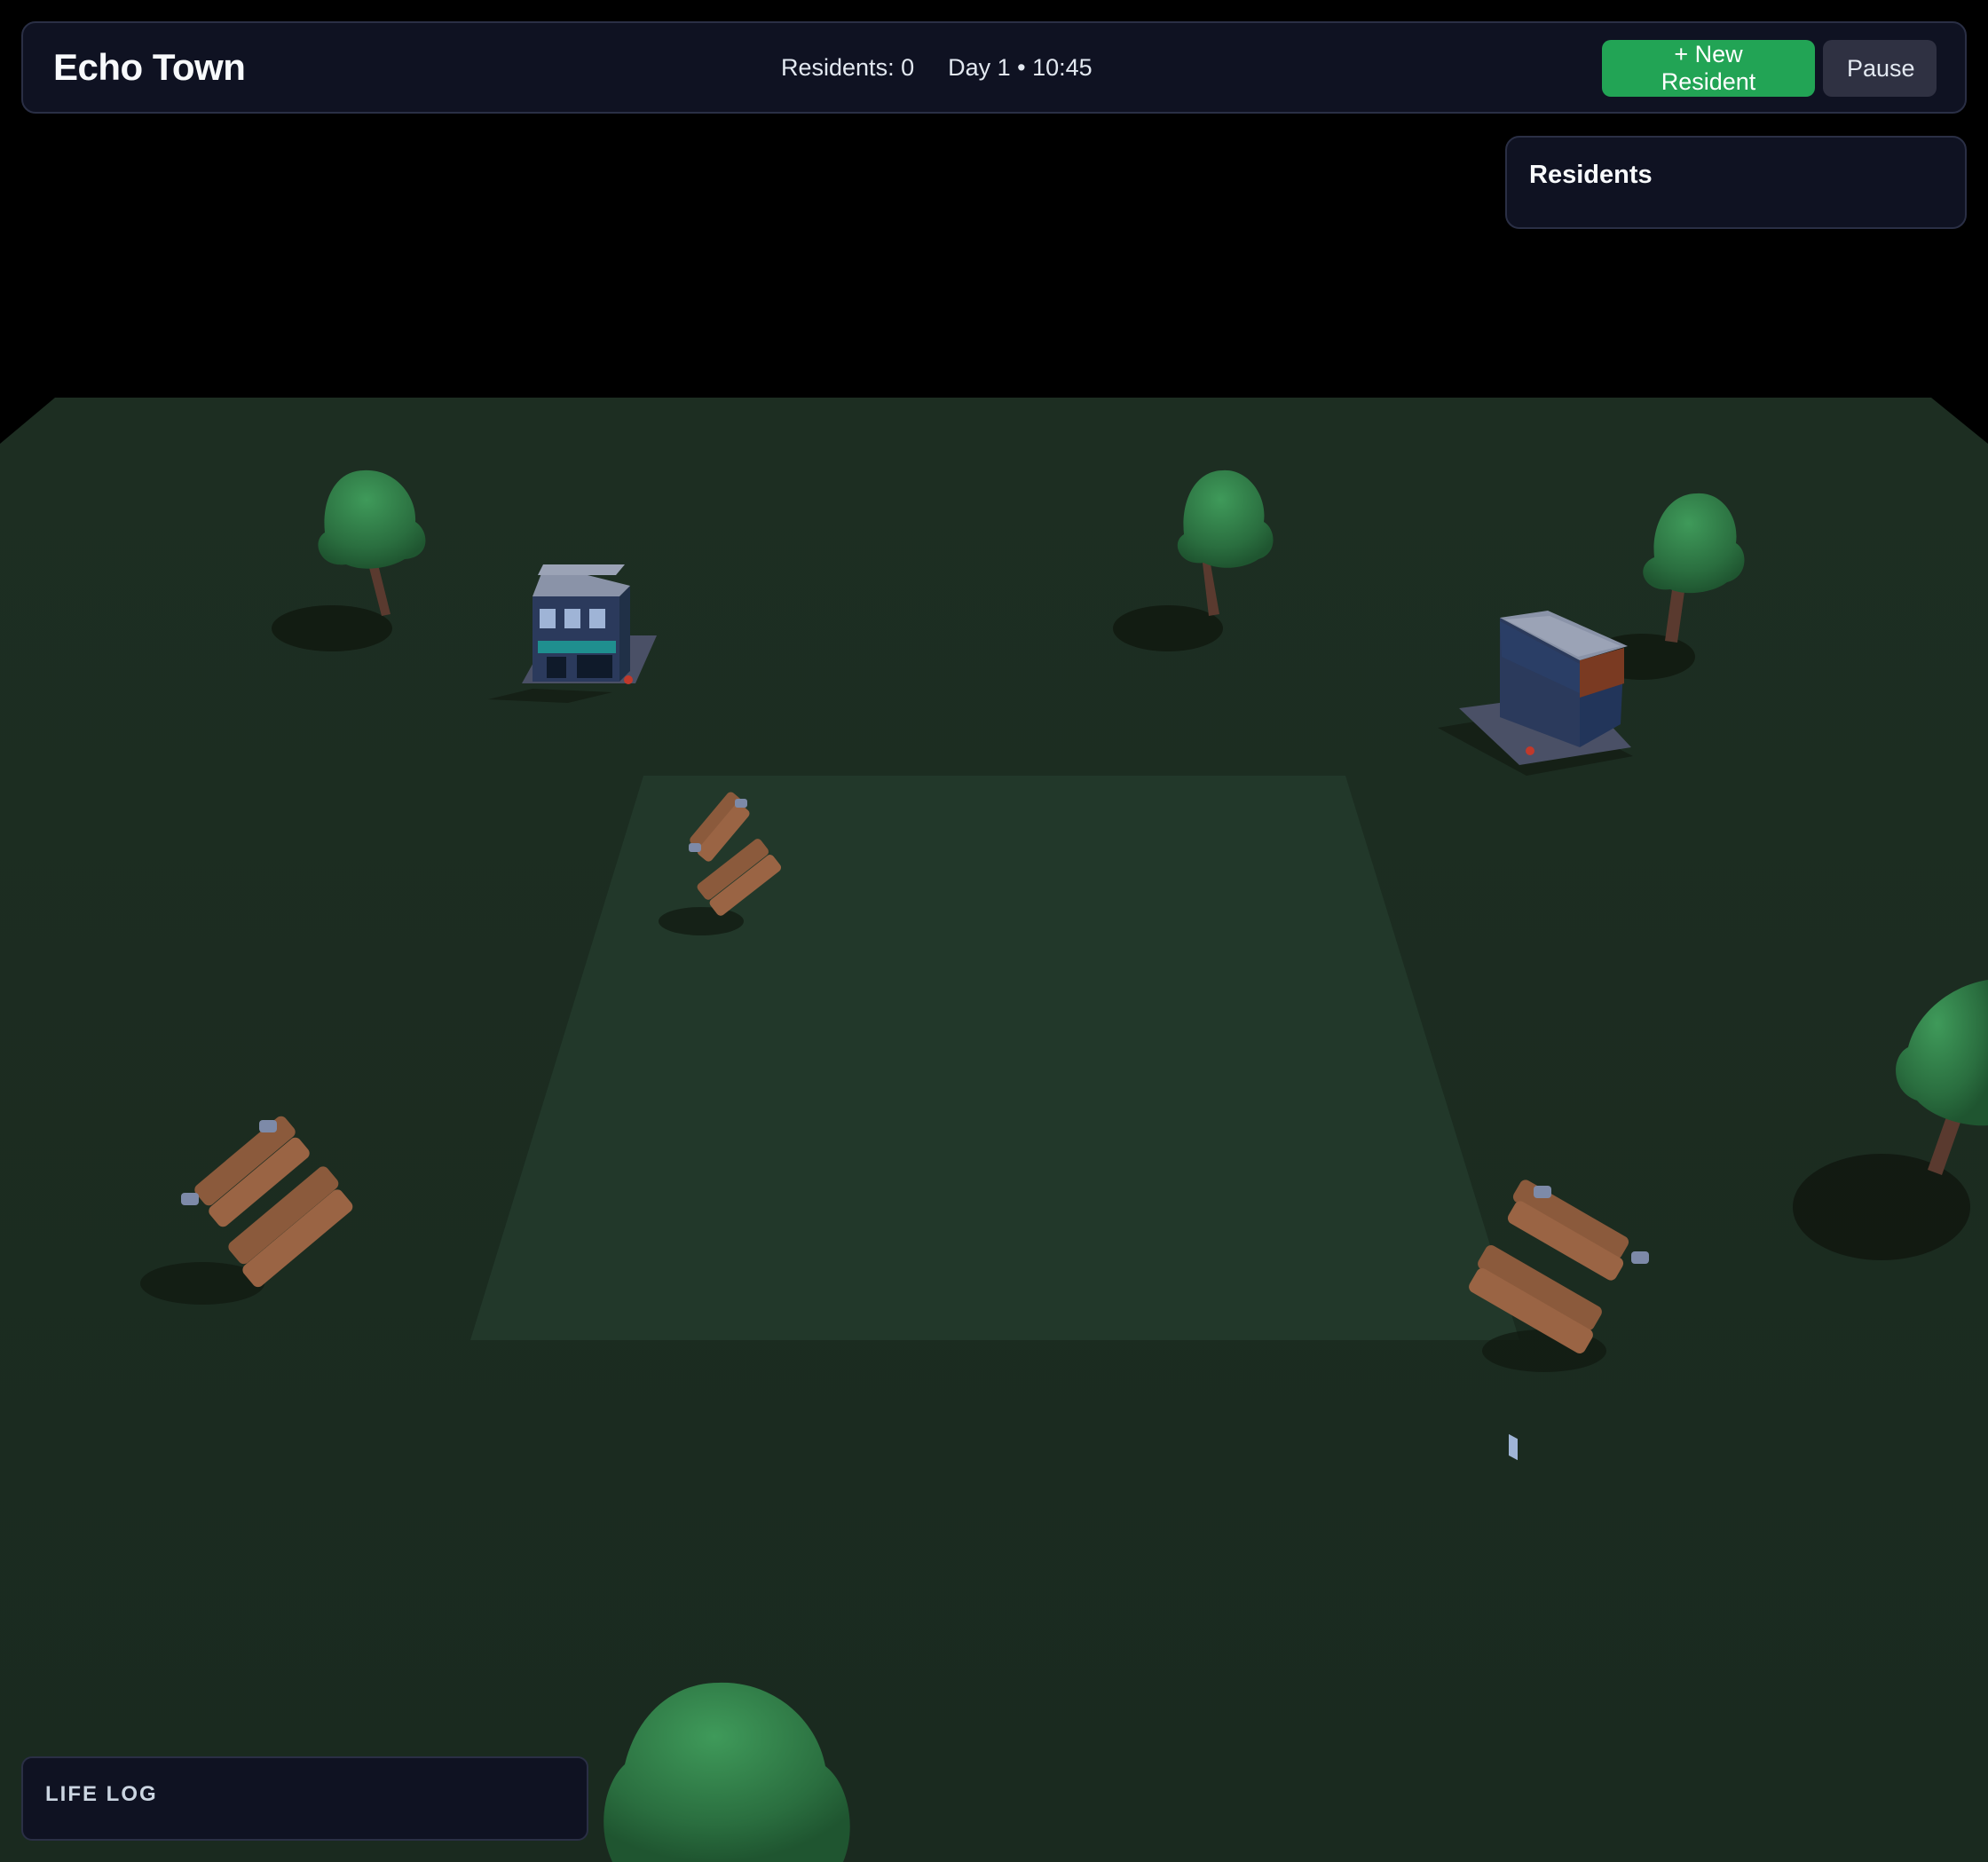  Describe the element at coordinates (304, 1798) in the screenshot. I see `life-log-panel: LIFE LOG` at that location.